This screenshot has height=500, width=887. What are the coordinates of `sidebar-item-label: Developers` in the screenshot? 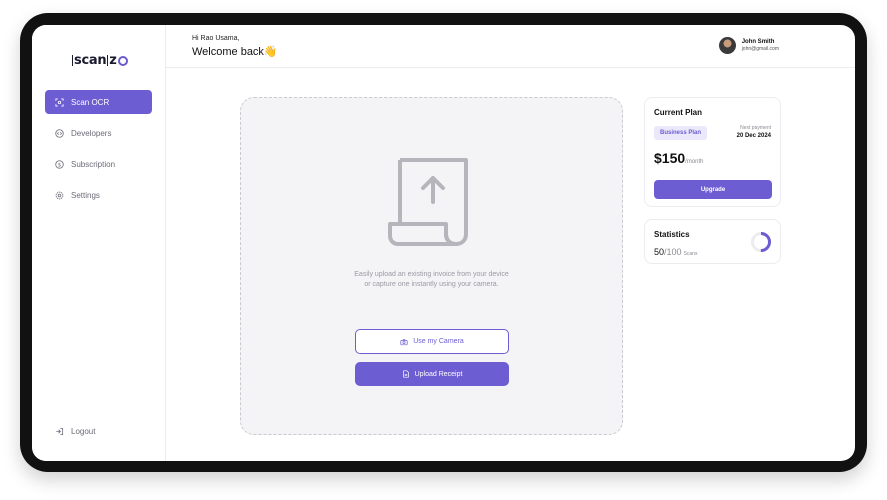 It's located at (91, 133).